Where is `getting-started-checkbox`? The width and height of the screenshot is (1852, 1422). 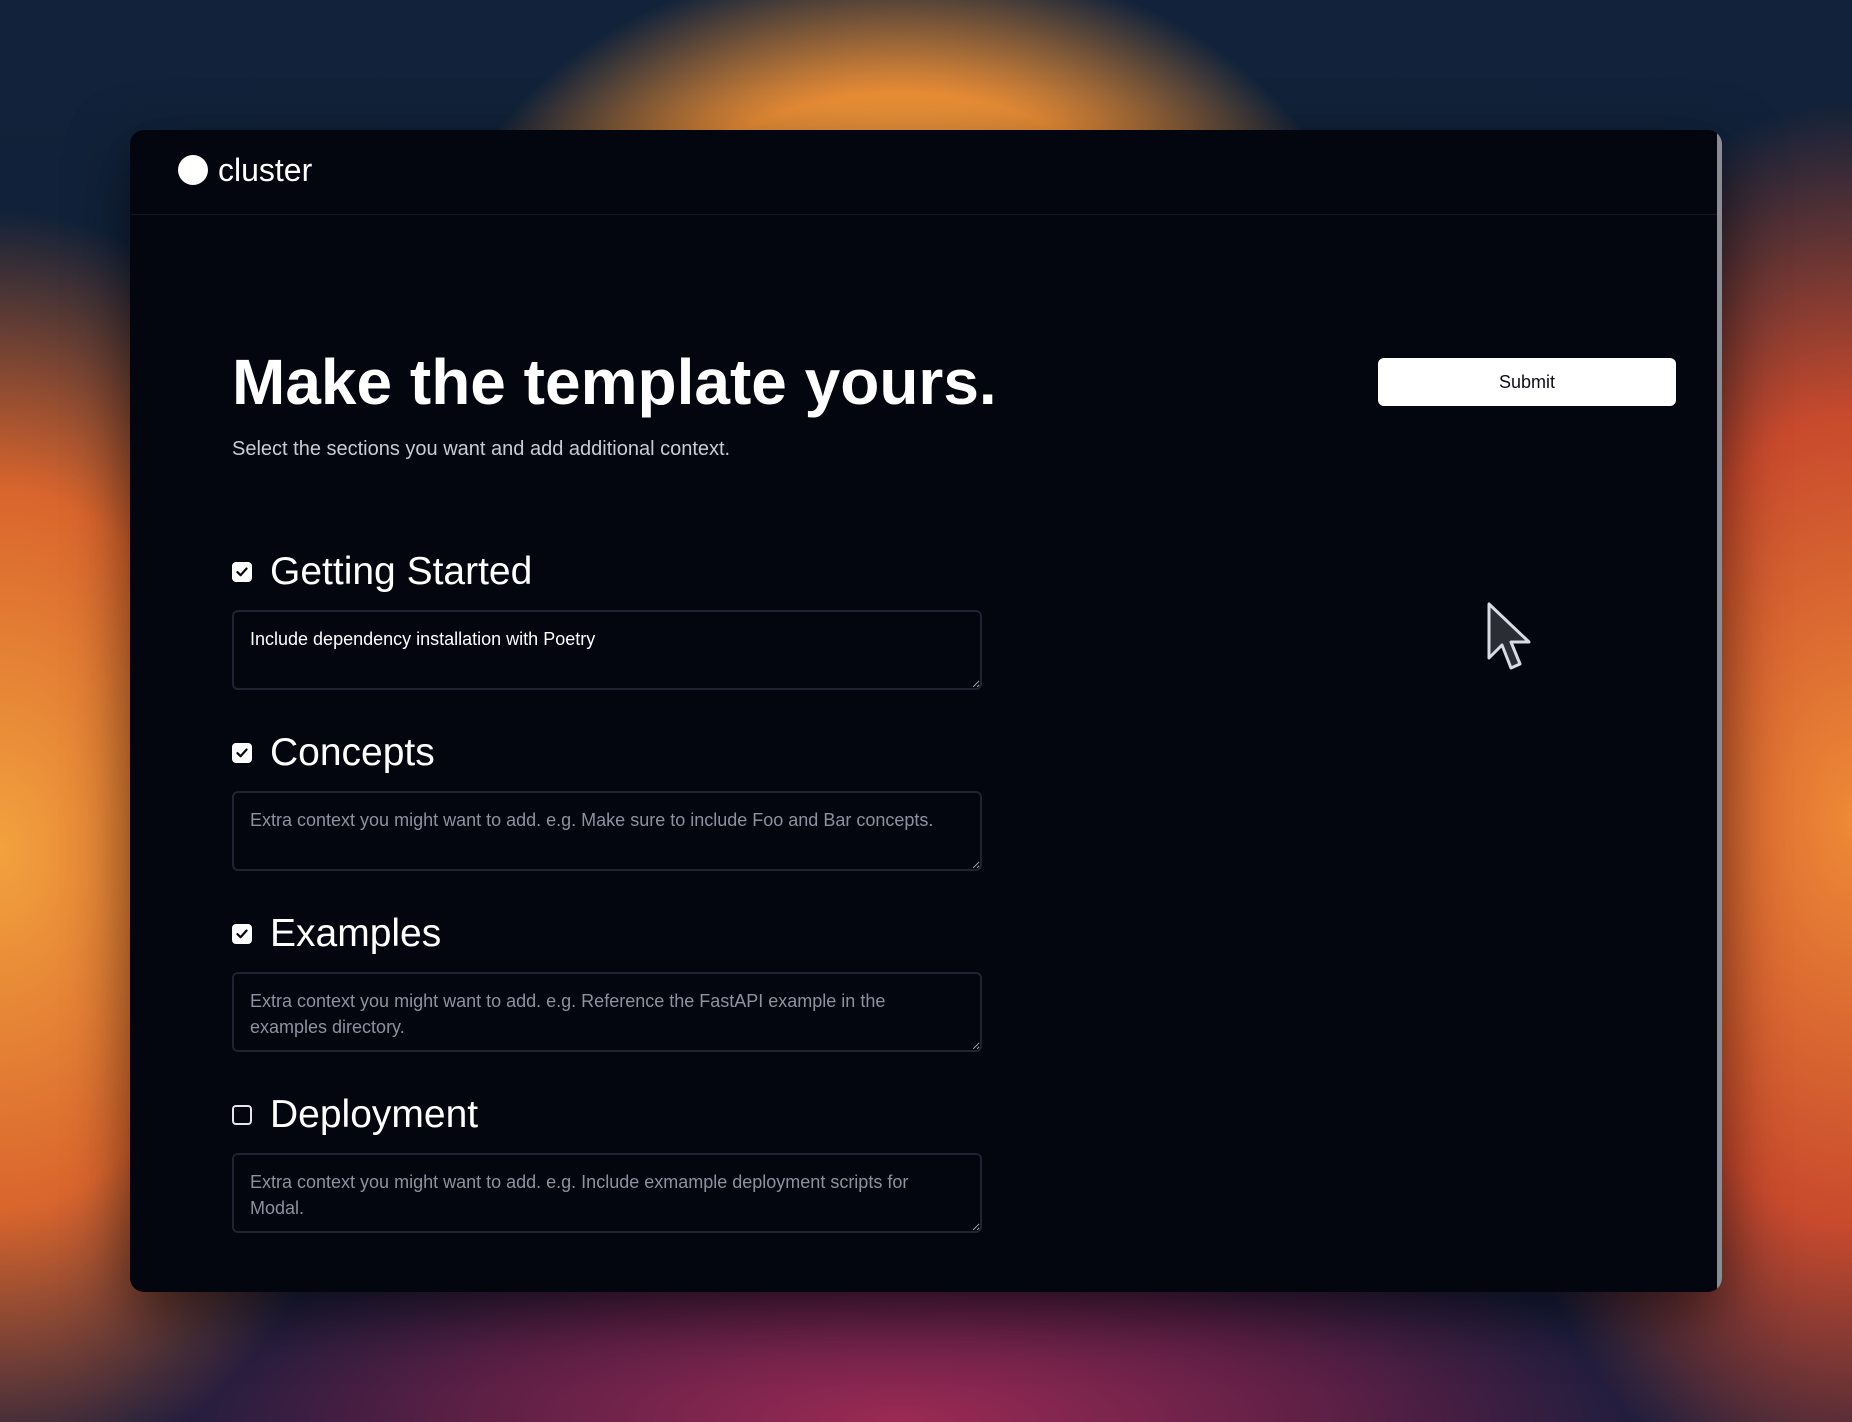
getting-started-checkbox is located at coordinates (242, 572).